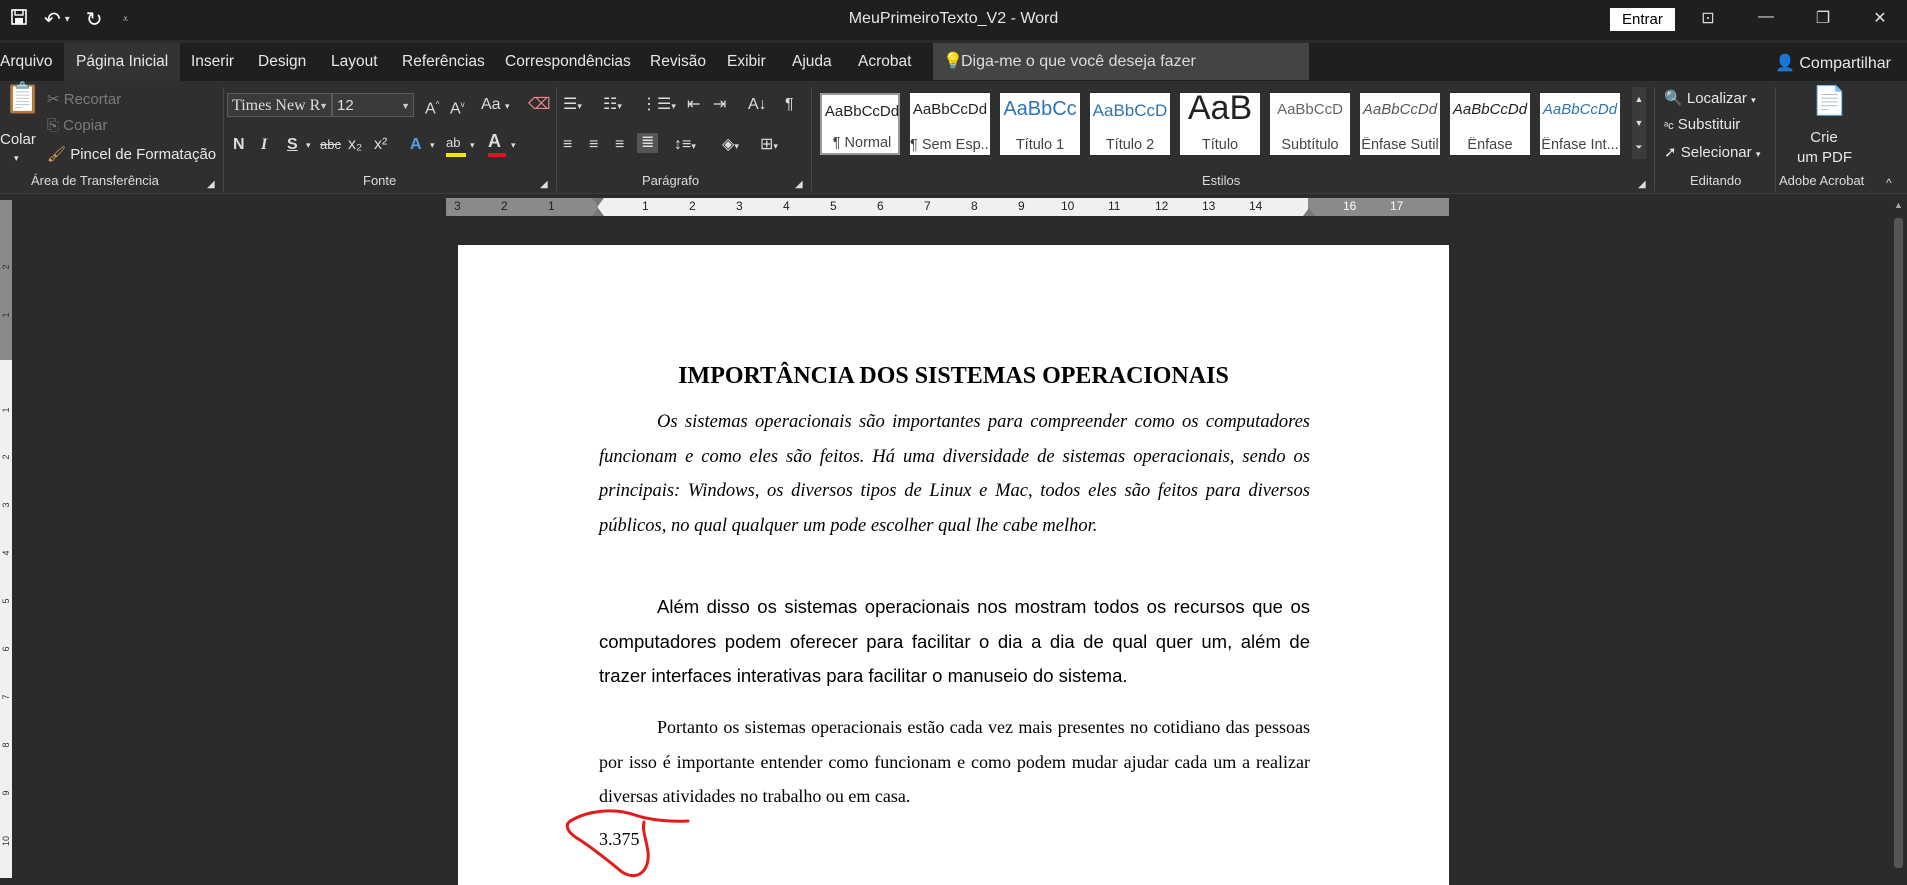  Describe the element at coordinates (26, 62) in the screenshot. I see `tab-arquivo: Arquivo` at that location.